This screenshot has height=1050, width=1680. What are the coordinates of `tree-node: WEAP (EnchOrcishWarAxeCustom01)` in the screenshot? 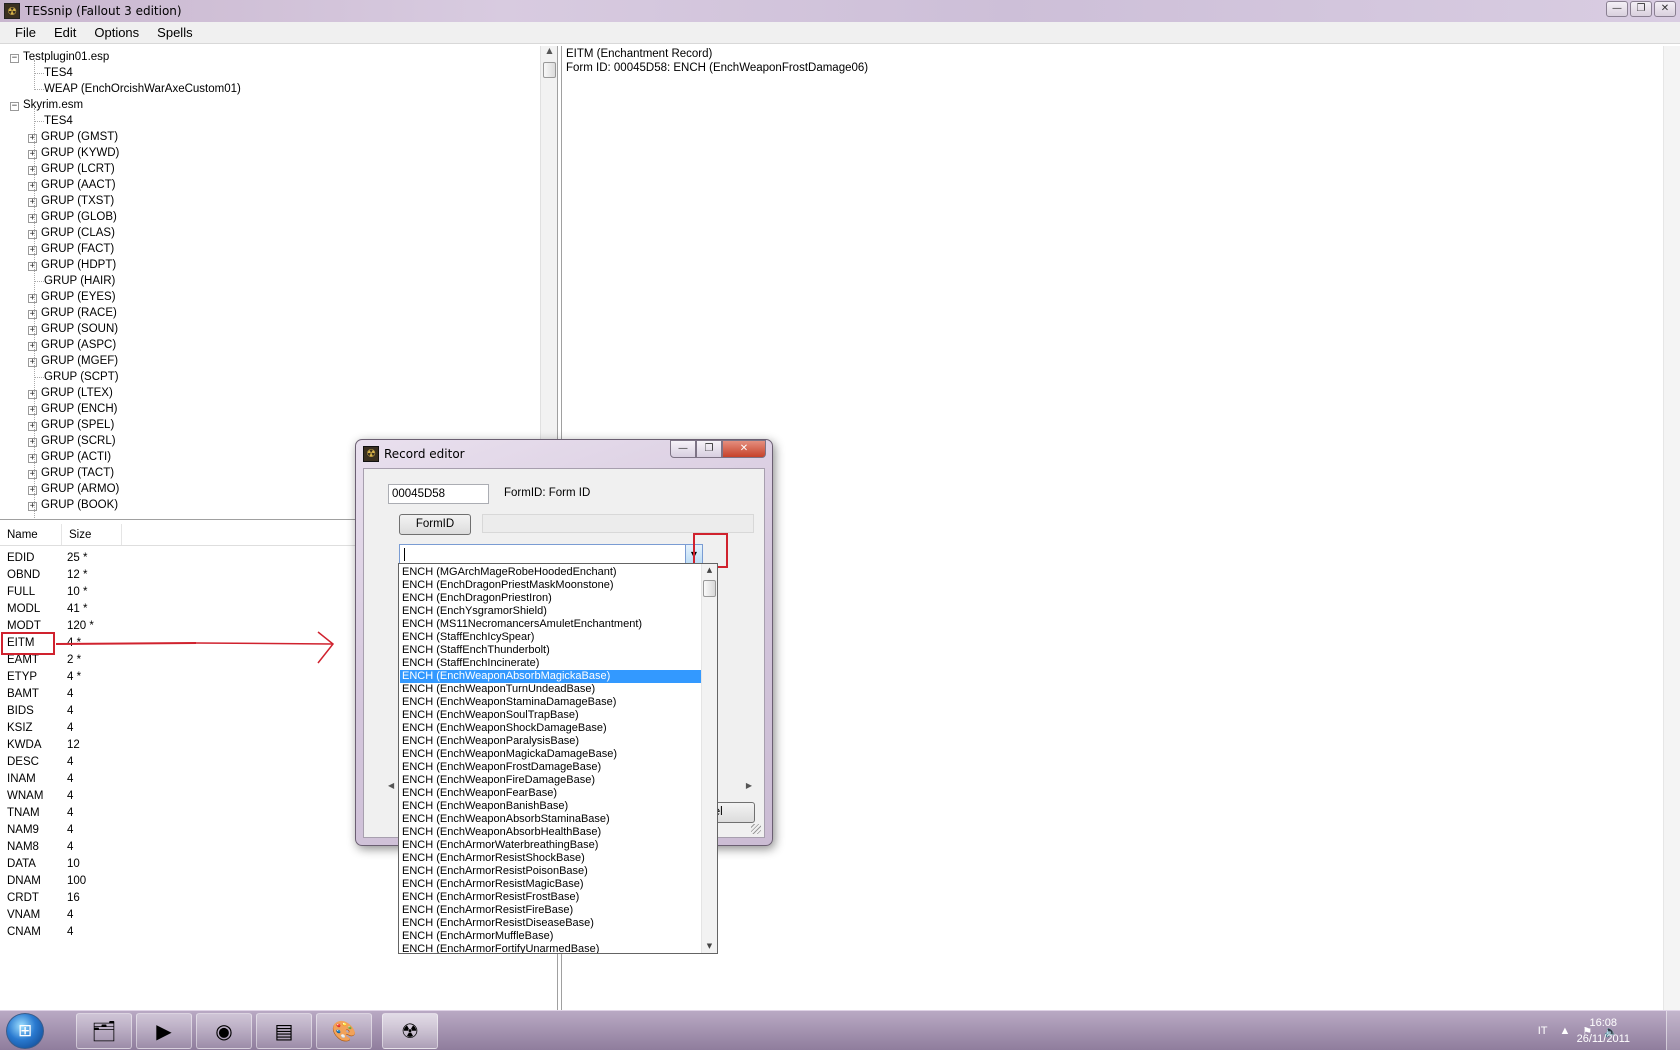 It's located at (142, 89).